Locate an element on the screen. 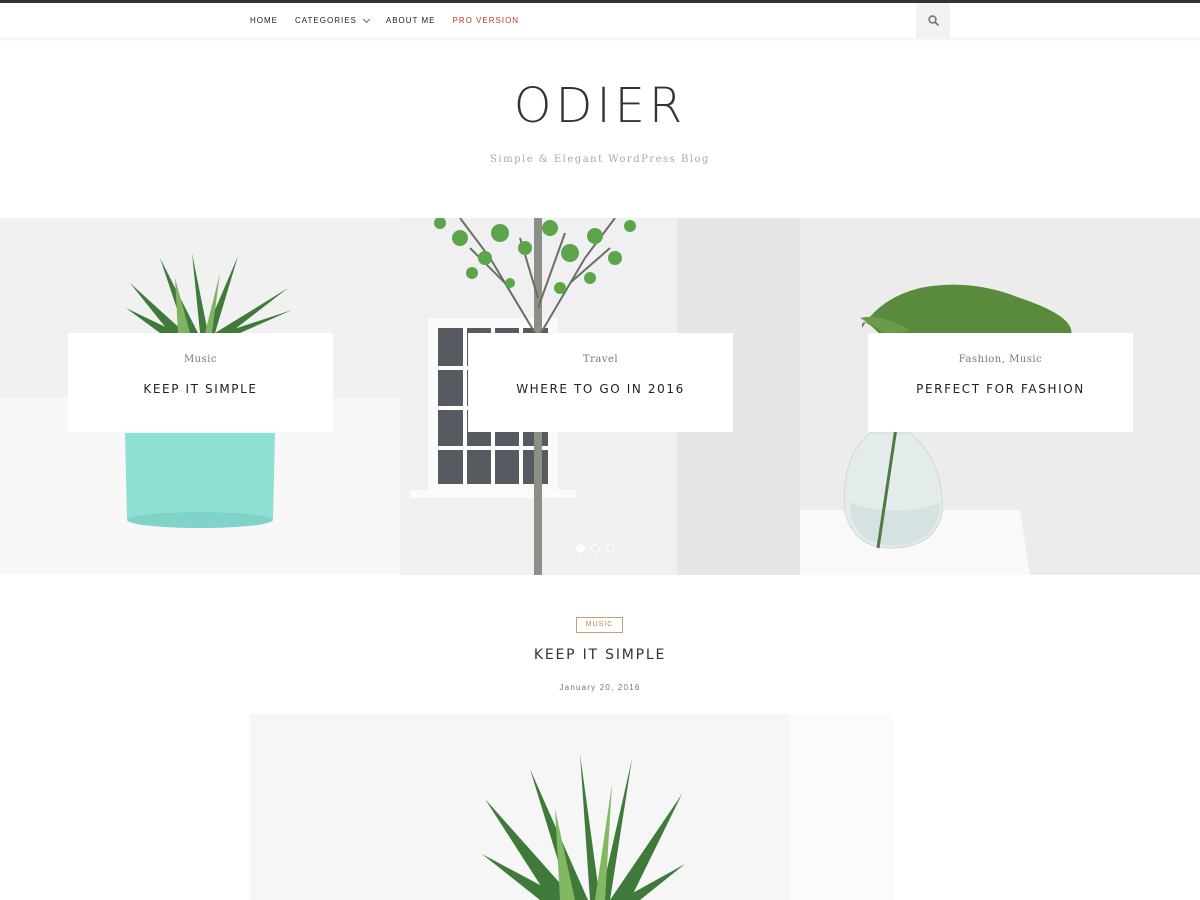  nav-item-label: HOME is located at coordinates (264, 20).